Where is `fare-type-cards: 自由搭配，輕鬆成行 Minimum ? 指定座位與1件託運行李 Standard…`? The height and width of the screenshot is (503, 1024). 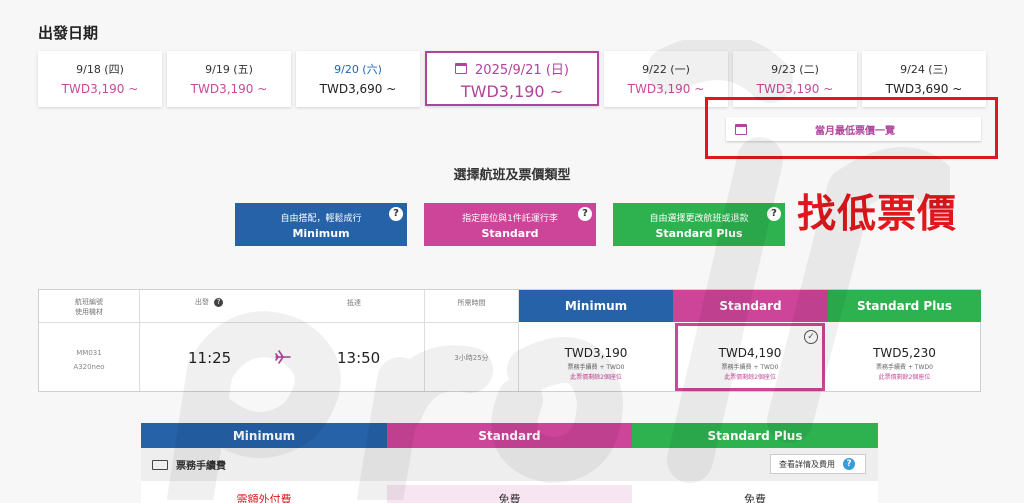 fare-type-cards: 自由搭配，輕鬆成行 Minimum ? 指定座位與1件託運行李 Standard… is located at coordinates (510, 224).